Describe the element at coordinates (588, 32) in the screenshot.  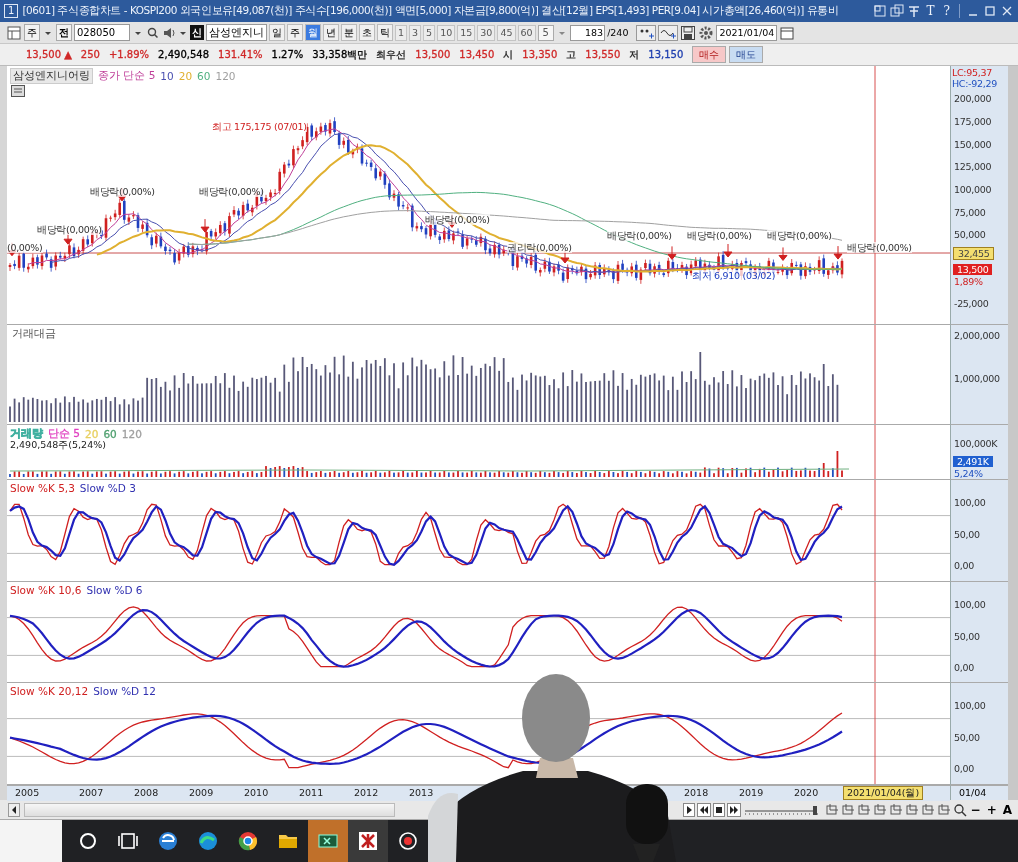
I see `bar-count-field: 183` at that location.